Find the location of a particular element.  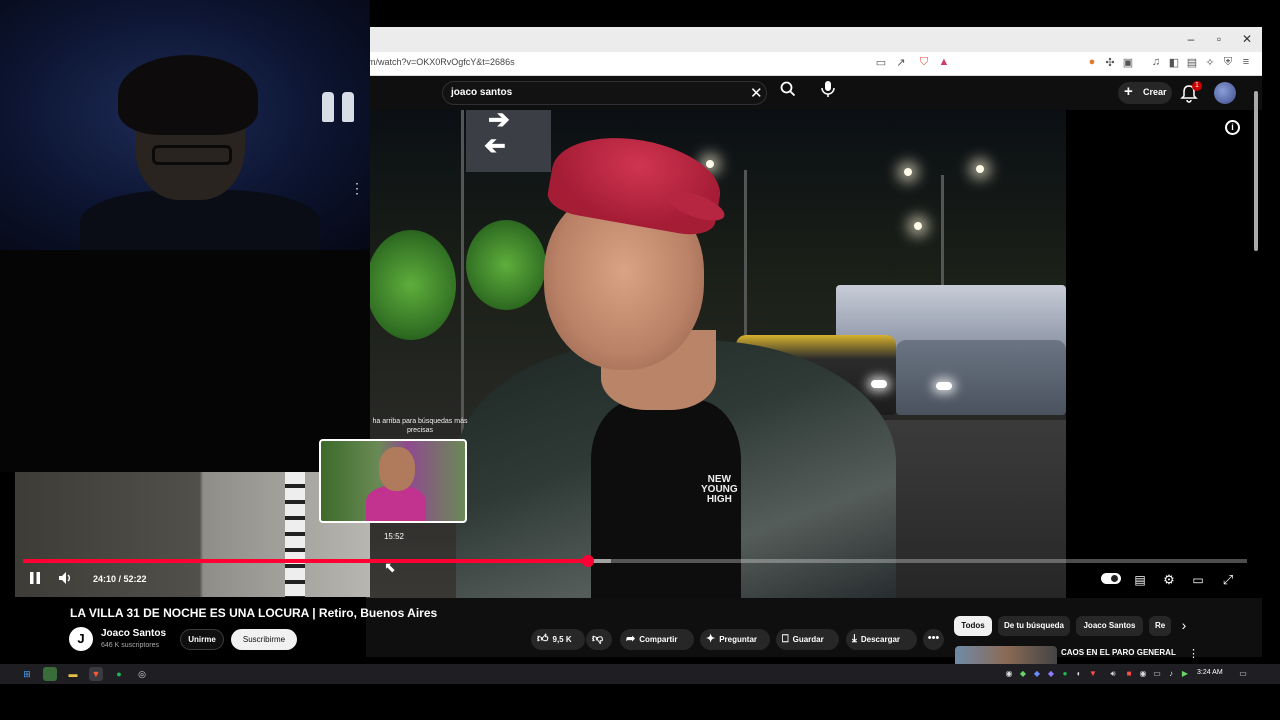

download-button: ⤓ Descargar is located at coordinates (881, 639).